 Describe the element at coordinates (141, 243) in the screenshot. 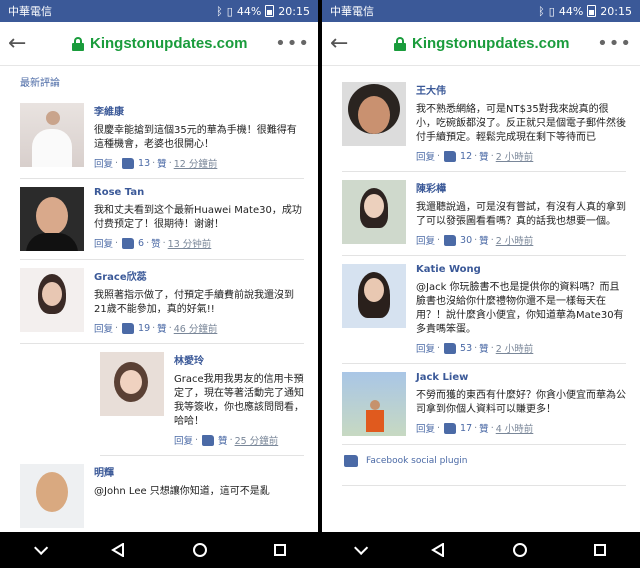

I see `like-count: 6` at that location.